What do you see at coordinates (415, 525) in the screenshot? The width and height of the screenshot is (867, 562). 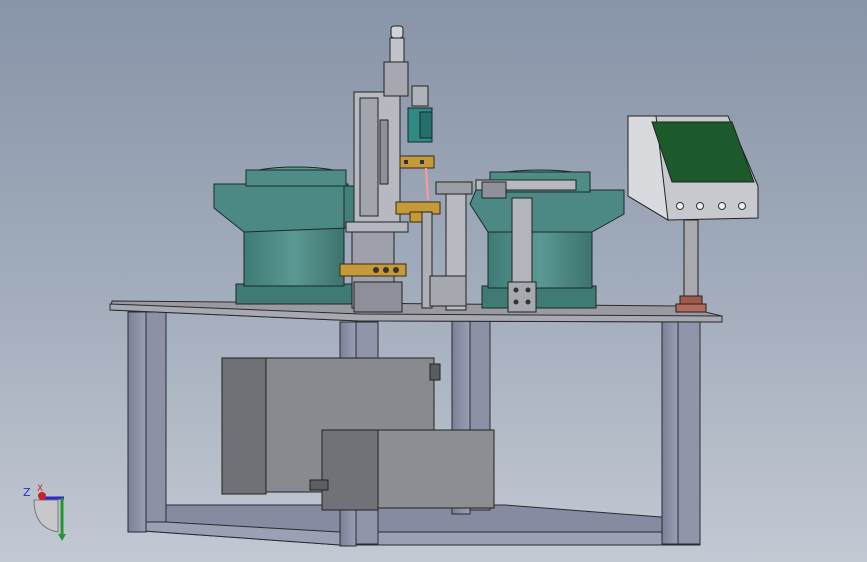 I see `lower-frame` at bounding box center [415, 525].